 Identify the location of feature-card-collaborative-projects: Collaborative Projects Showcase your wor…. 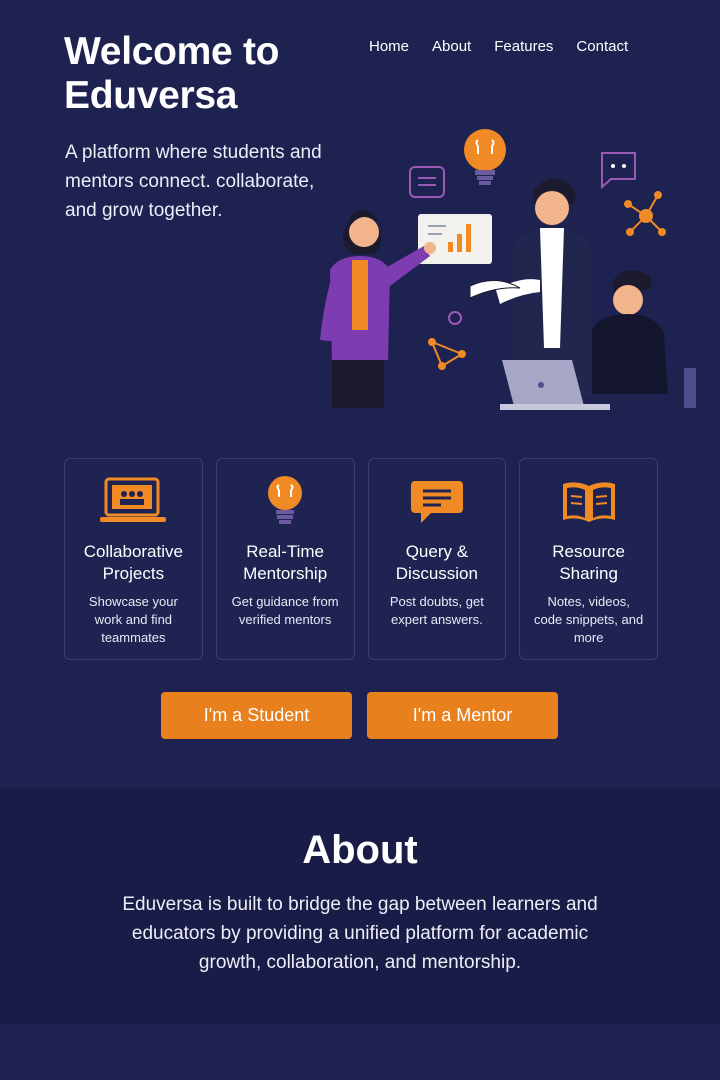
(133, 559).